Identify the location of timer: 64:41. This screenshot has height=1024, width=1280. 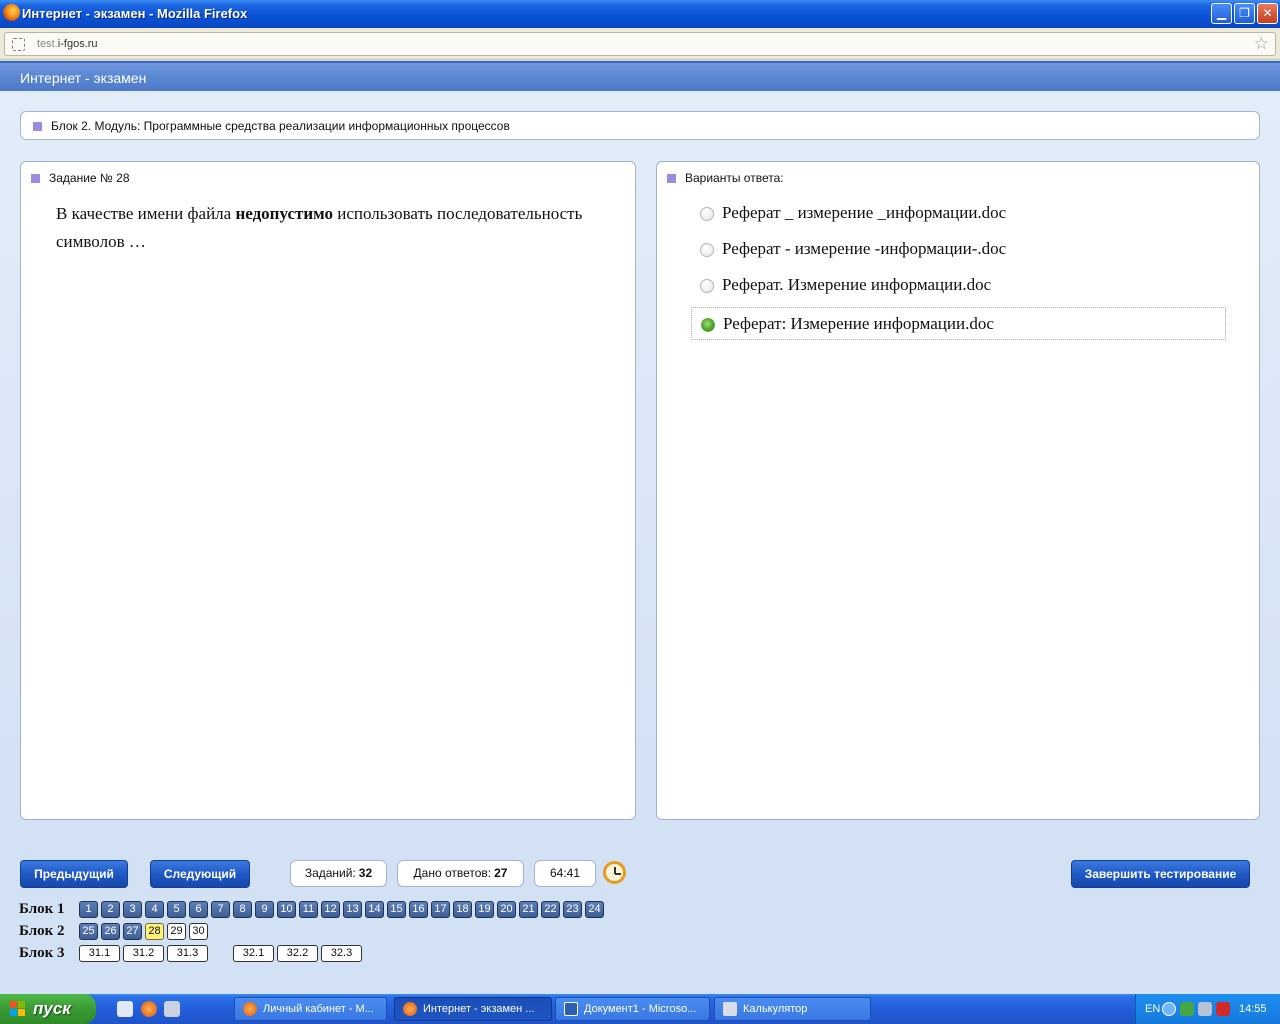
(565, 873).